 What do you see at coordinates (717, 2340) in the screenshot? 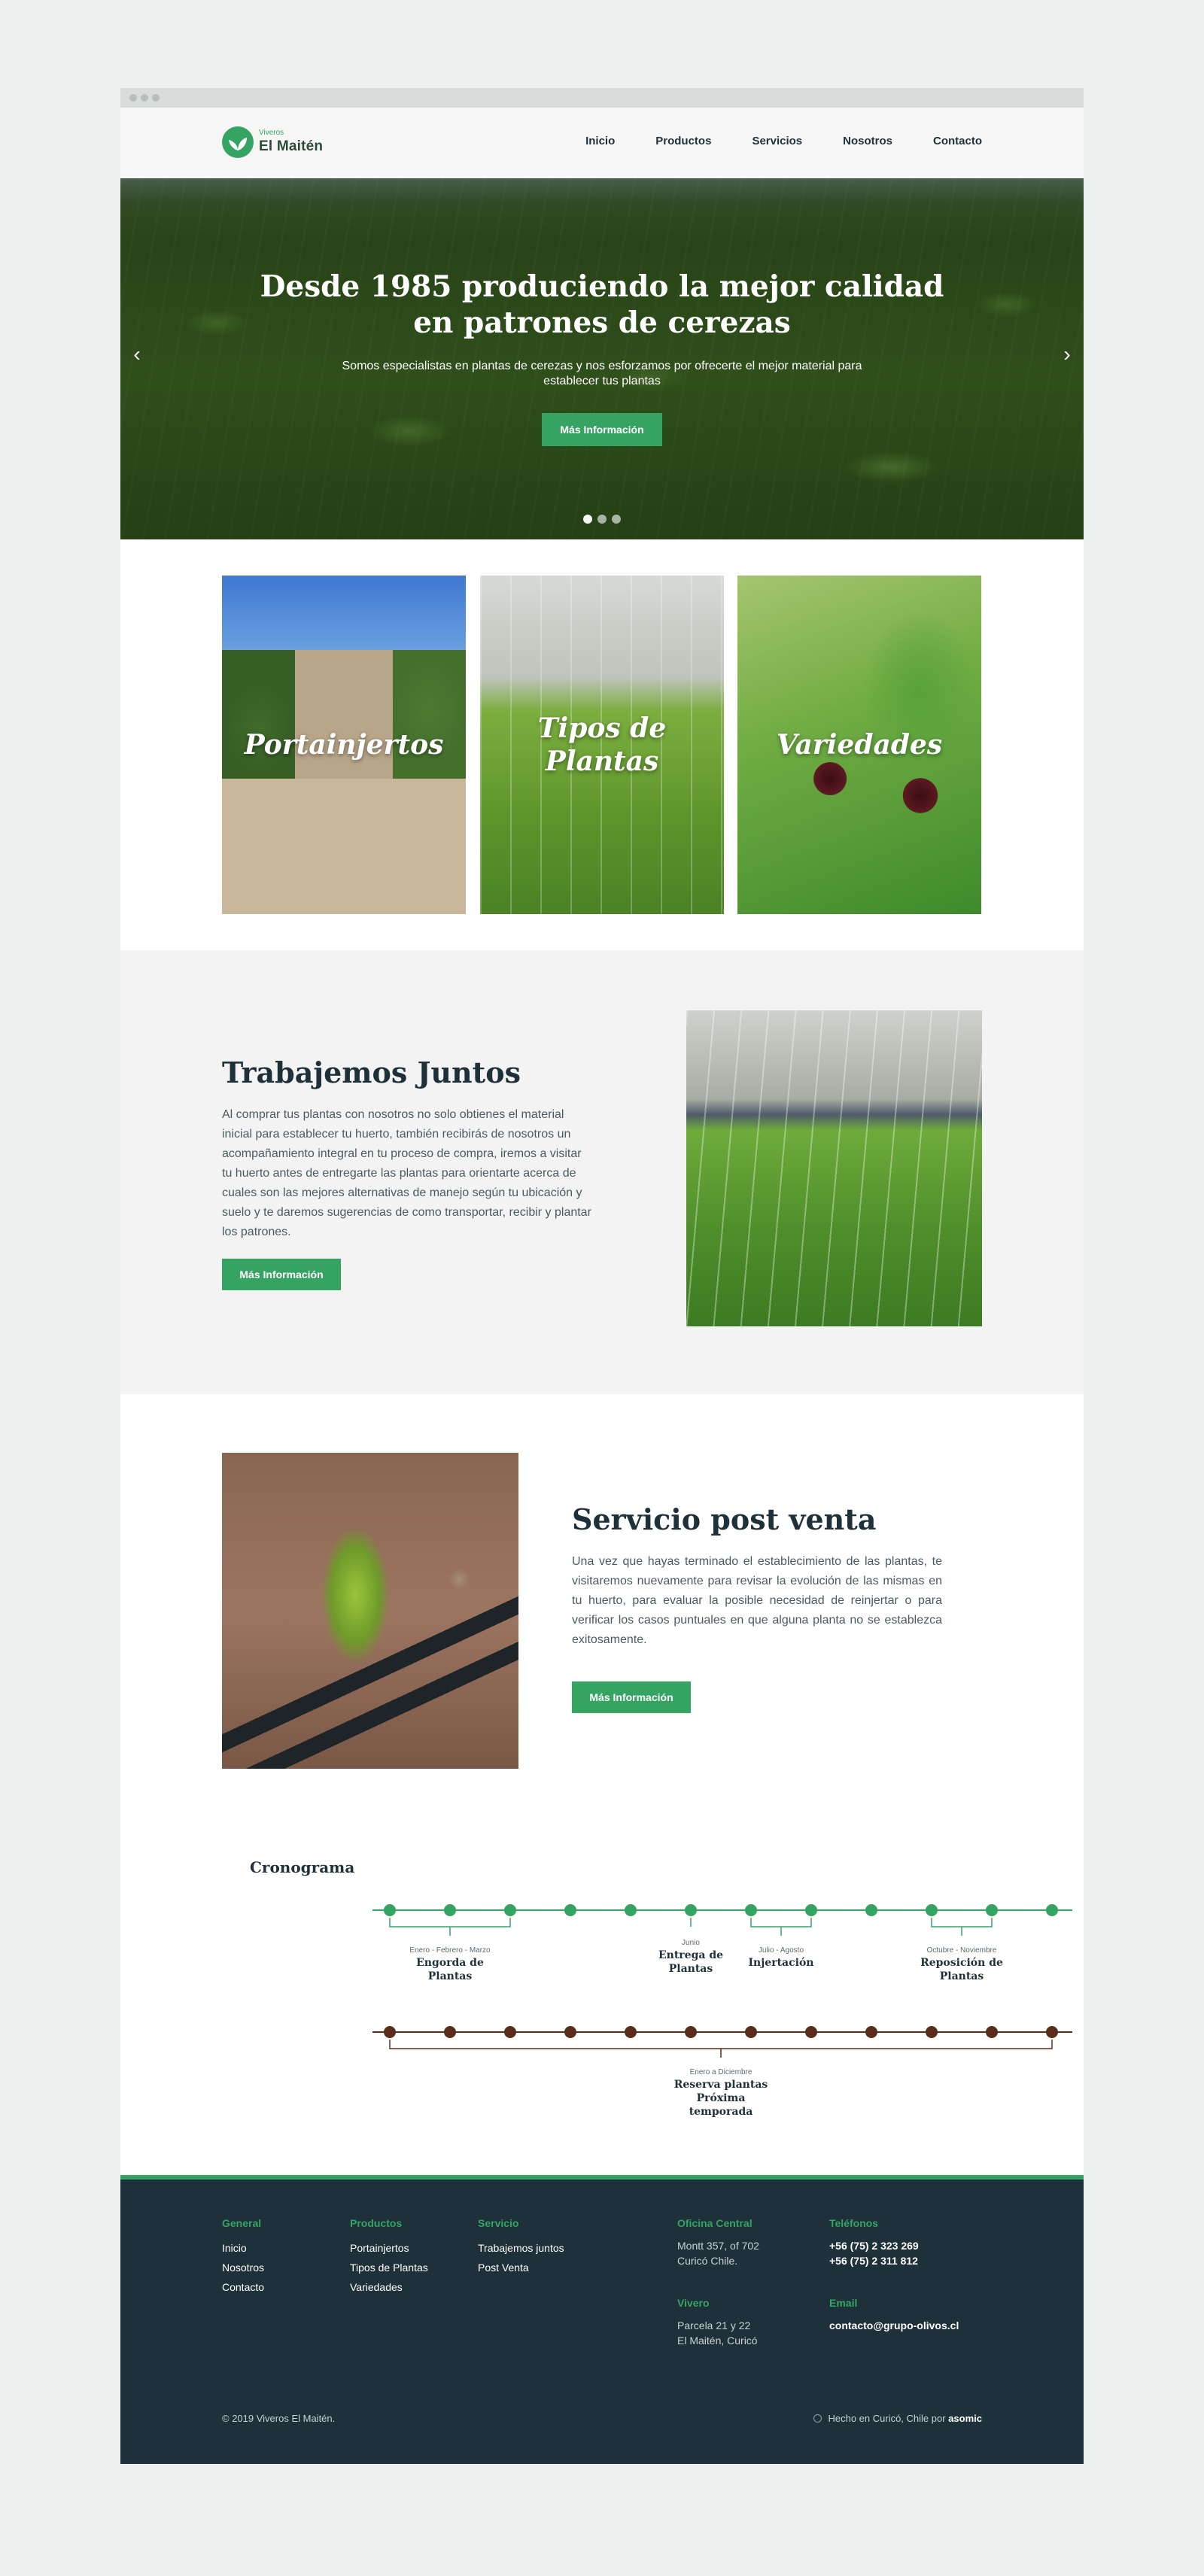
I see `vivero-address-line2: El Maitén, Curicó` at bounding box center [717, 2340].